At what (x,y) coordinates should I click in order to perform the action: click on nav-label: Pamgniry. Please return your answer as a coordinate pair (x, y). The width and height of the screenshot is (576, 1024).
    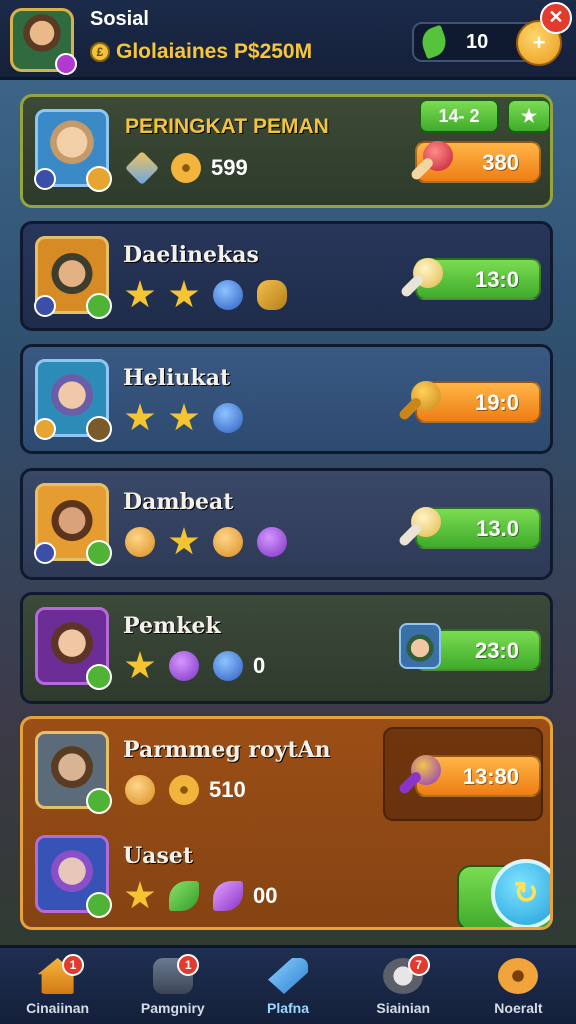
    Looking at the image, I should click on (172, 1008).